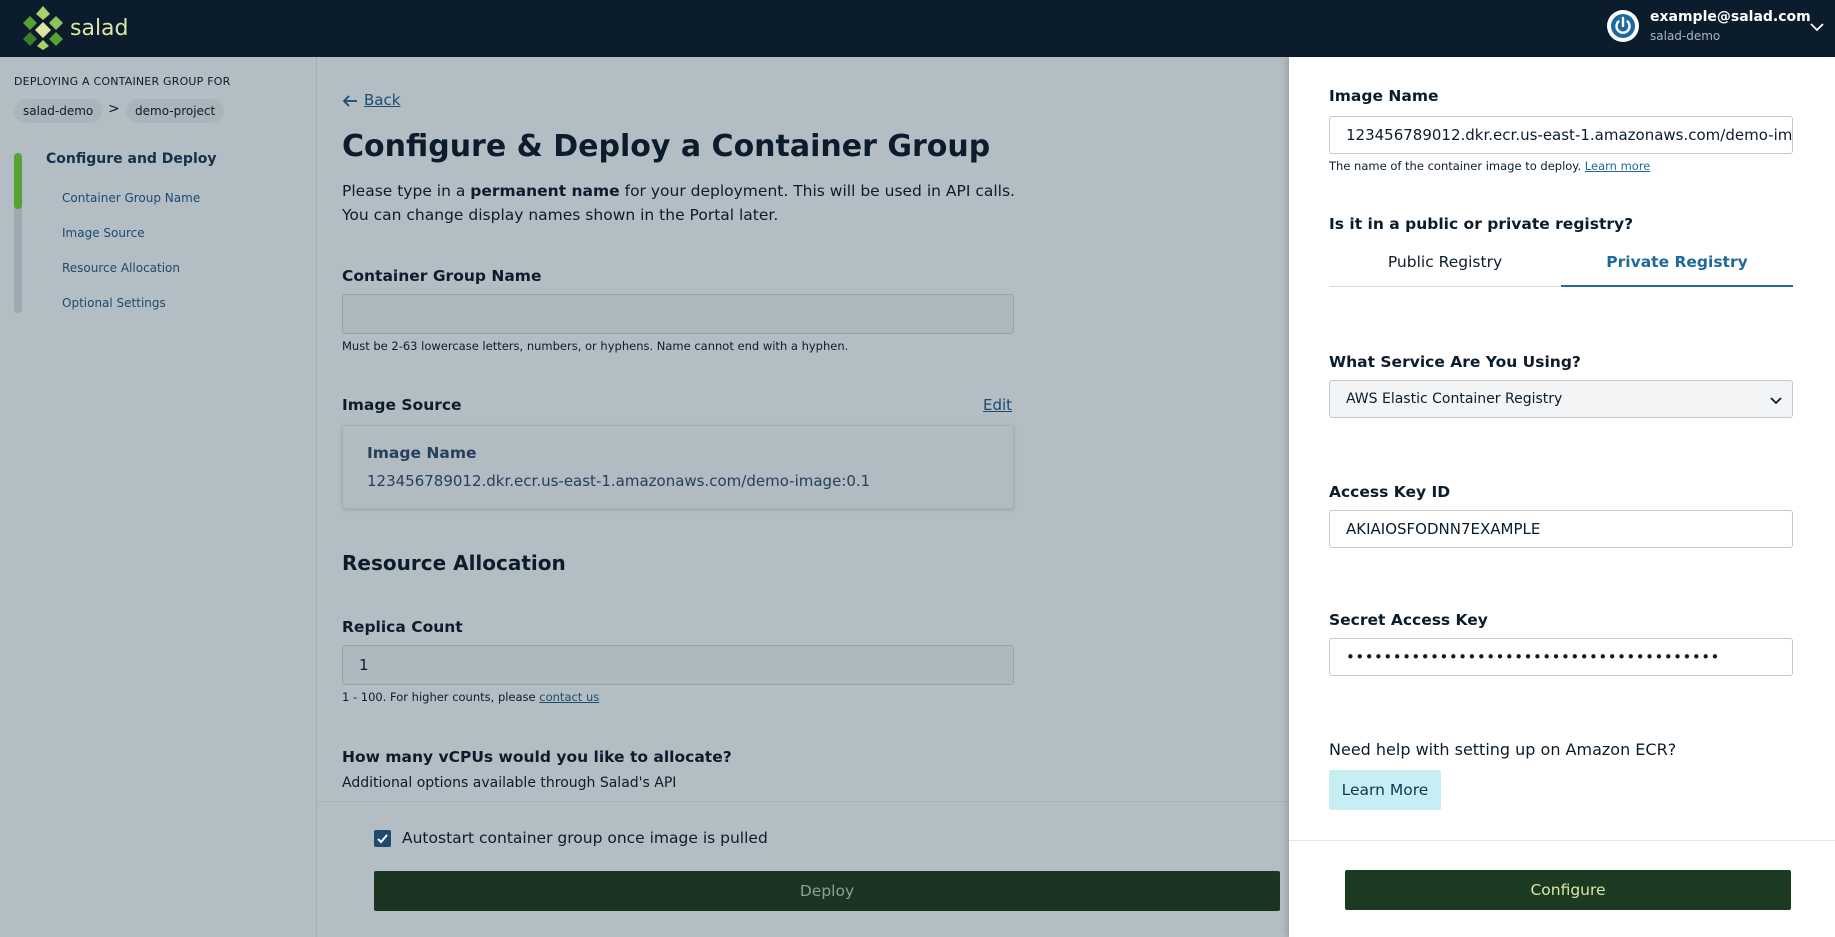  I want to click on deploying-for-label: DEPLOYING A CONTAINER GROUP FOR, so click(122, 81).